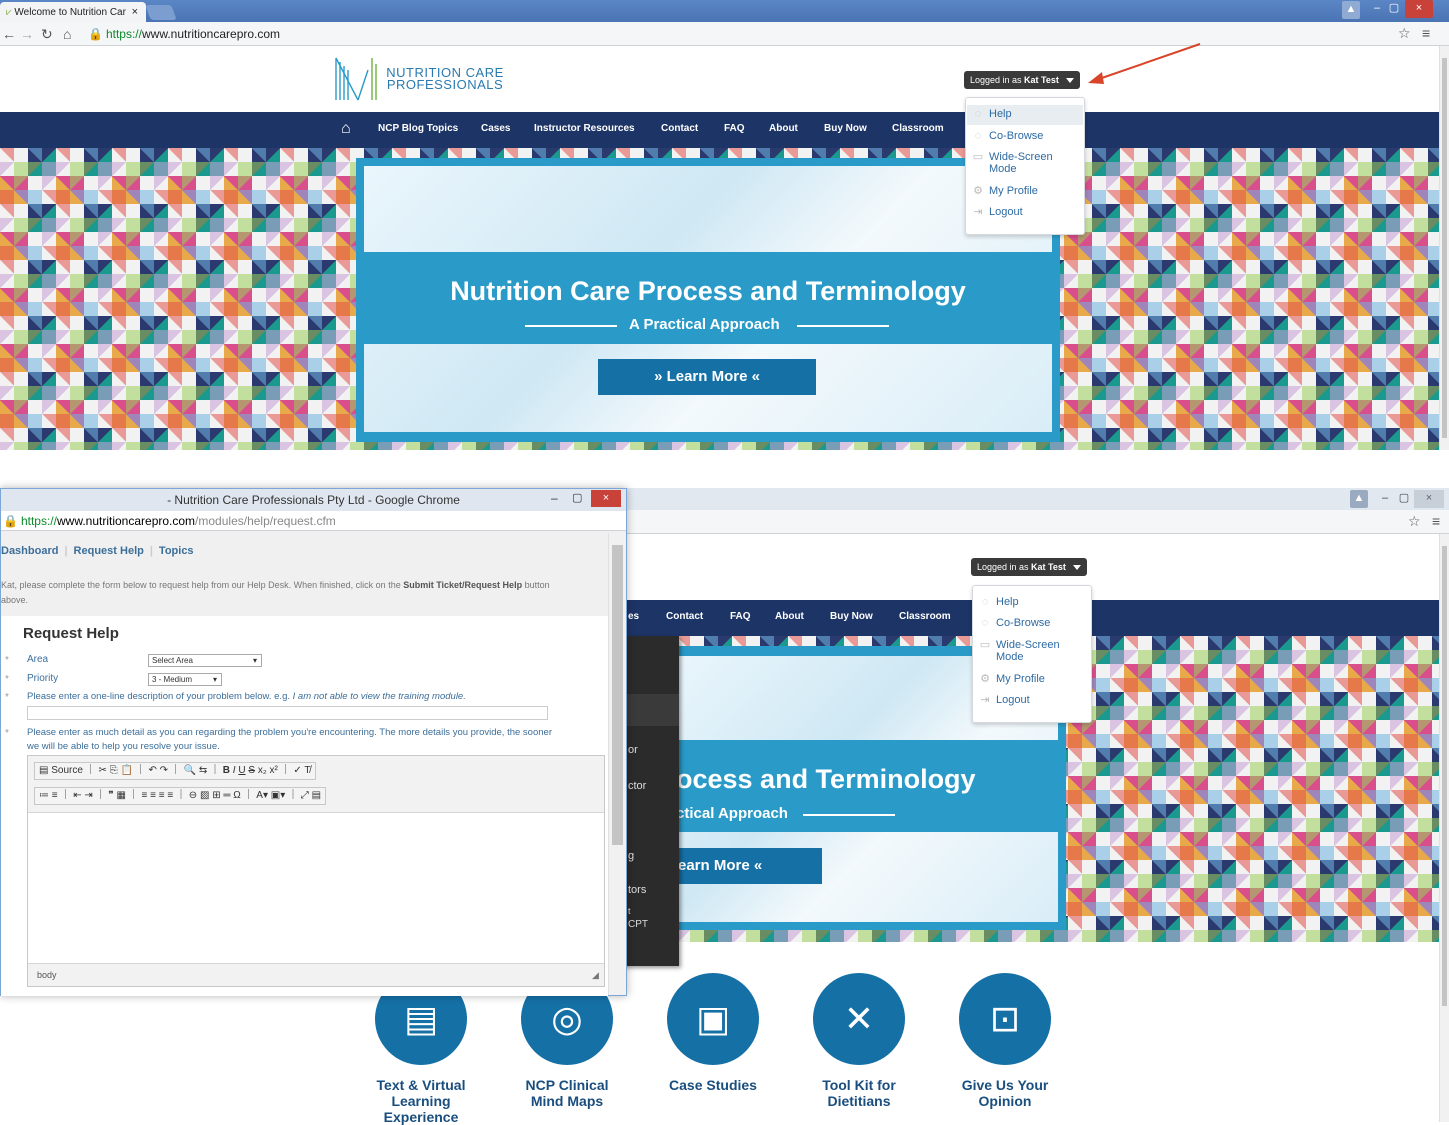  What do you see at coordinates (1019, 651) in the screenshot?
I see `bottom-dropdown-wide-screen: ▭ Wide-Screen Mode` at bounding box center [1019, 651].